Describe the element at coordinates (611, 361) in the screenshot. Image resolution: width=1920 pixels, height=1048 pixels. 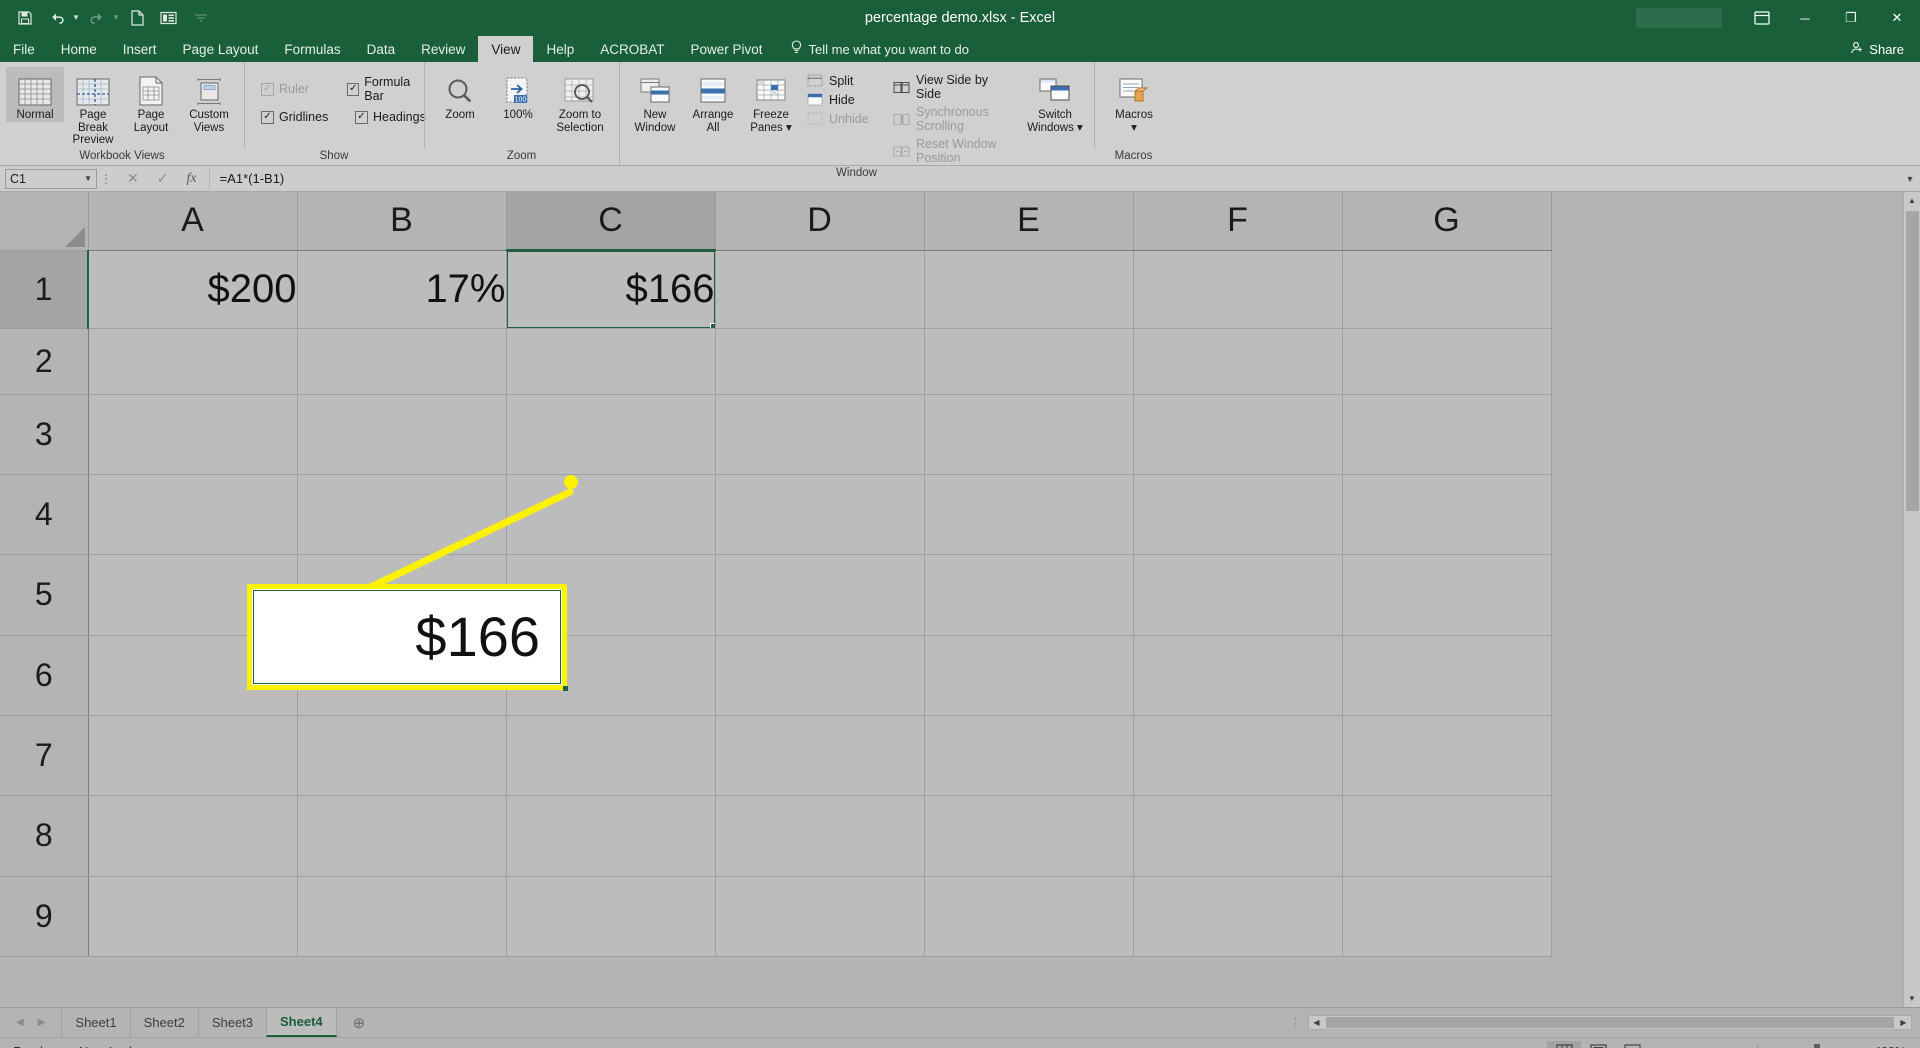
I see `cell-c2` at that location.